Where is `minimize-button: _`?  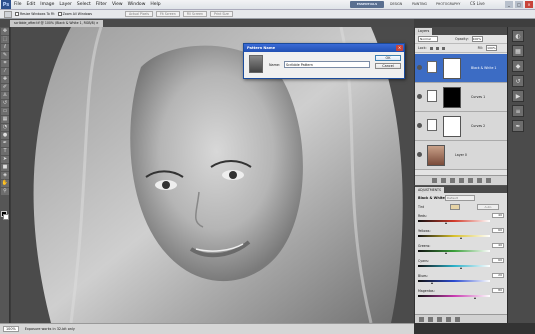
minimize-button: _ is located at coordinates (509, 4).